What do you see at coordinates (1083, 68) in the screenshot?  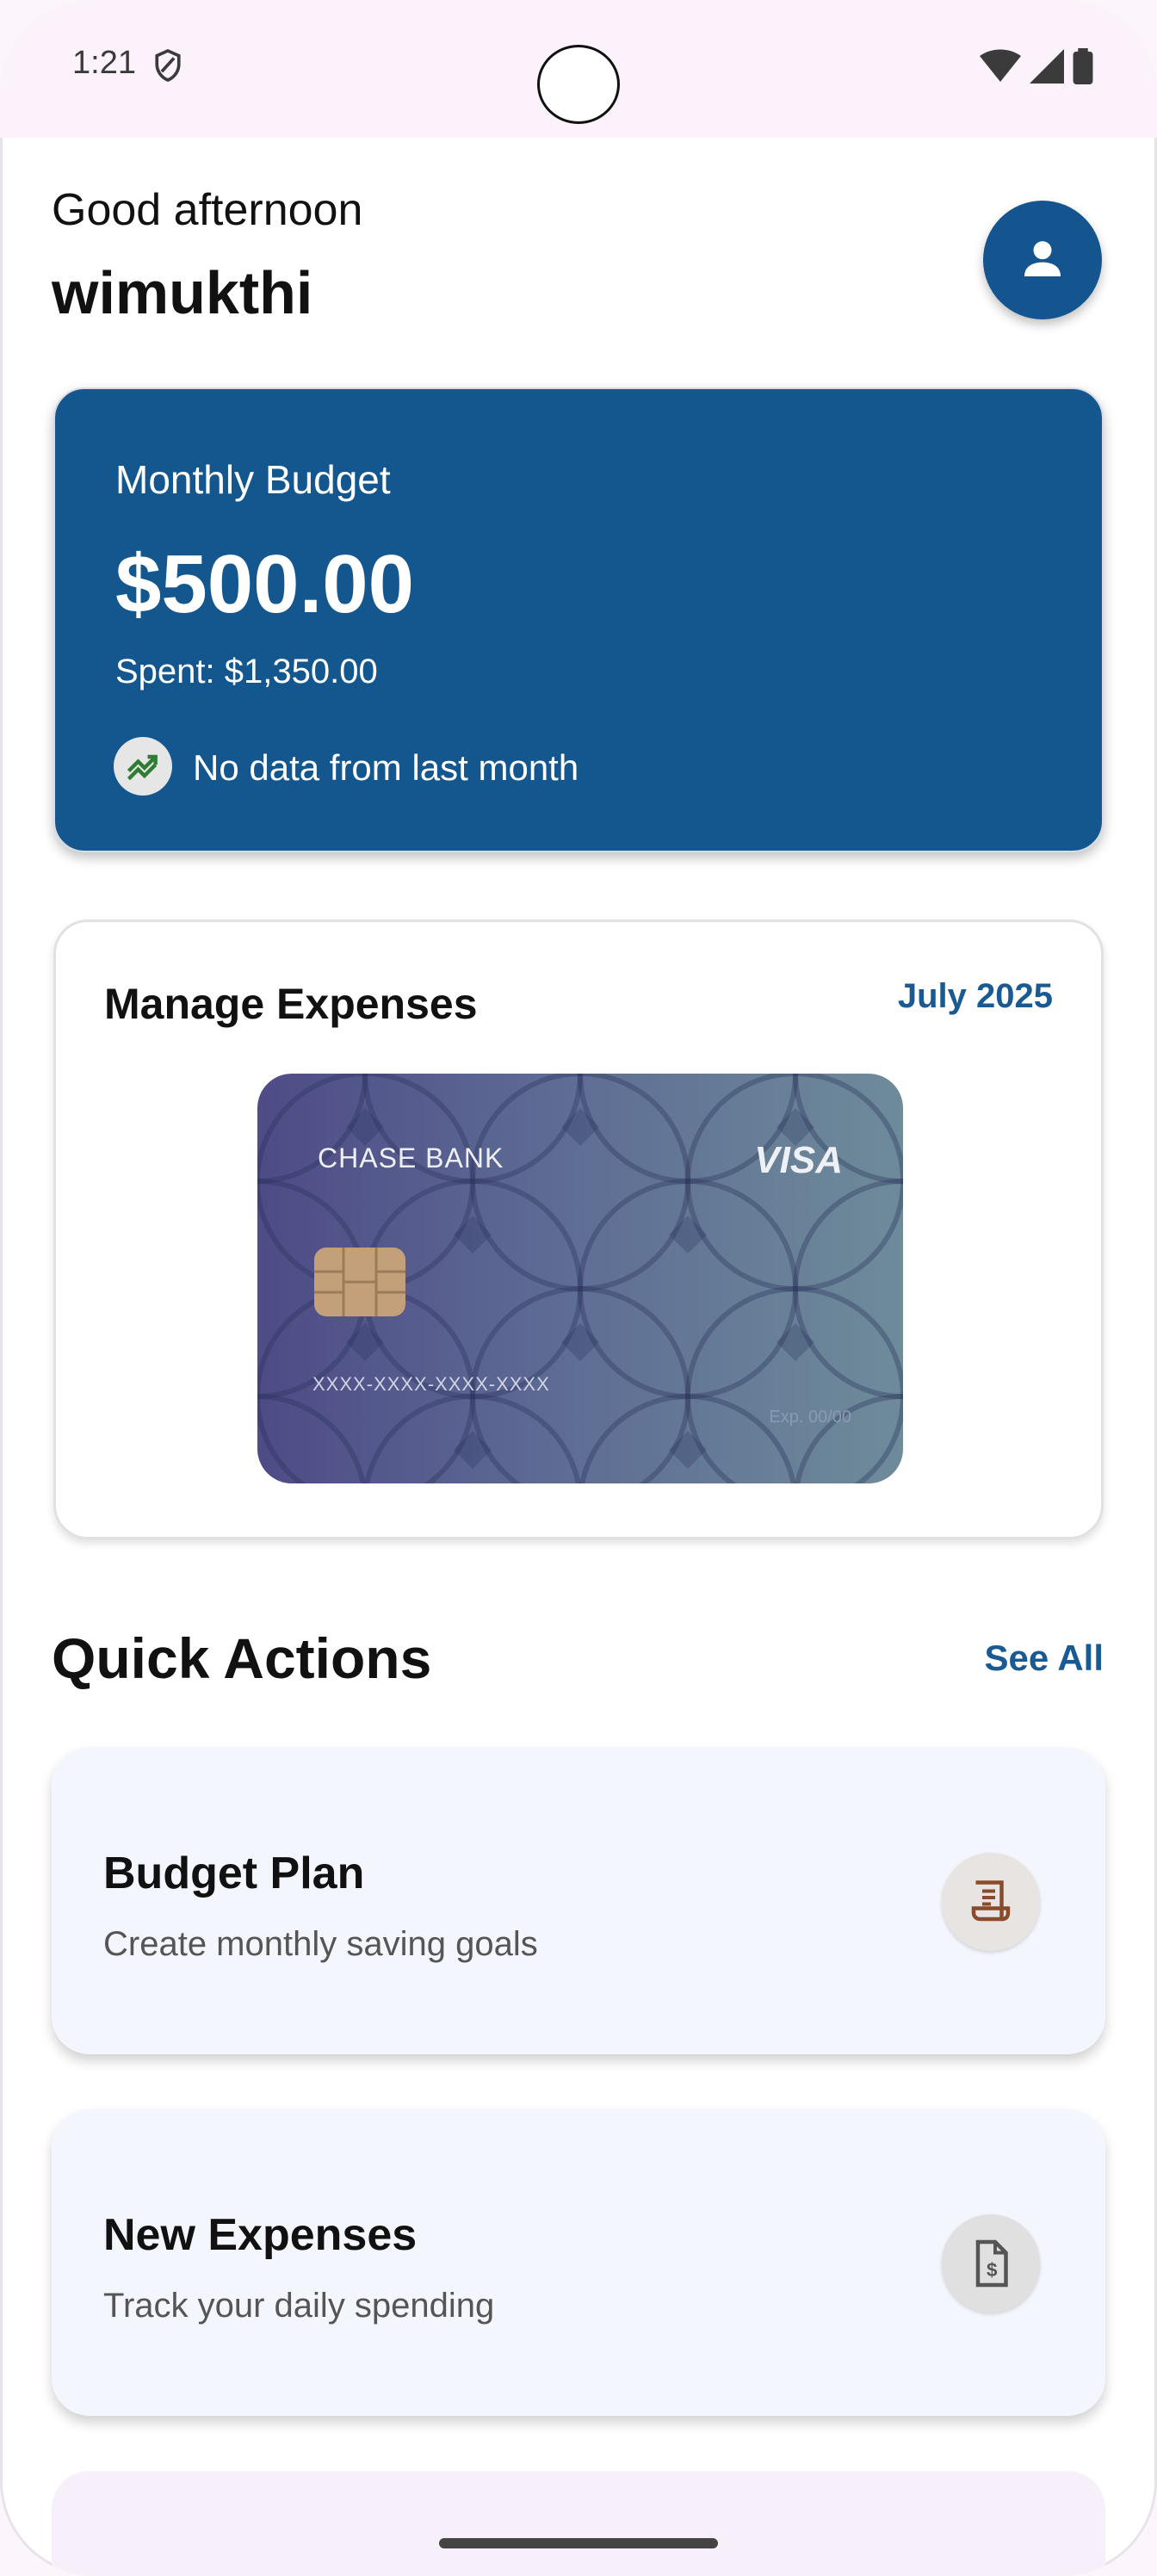 I see `battery-icon` at bounding box center [1083, 68].